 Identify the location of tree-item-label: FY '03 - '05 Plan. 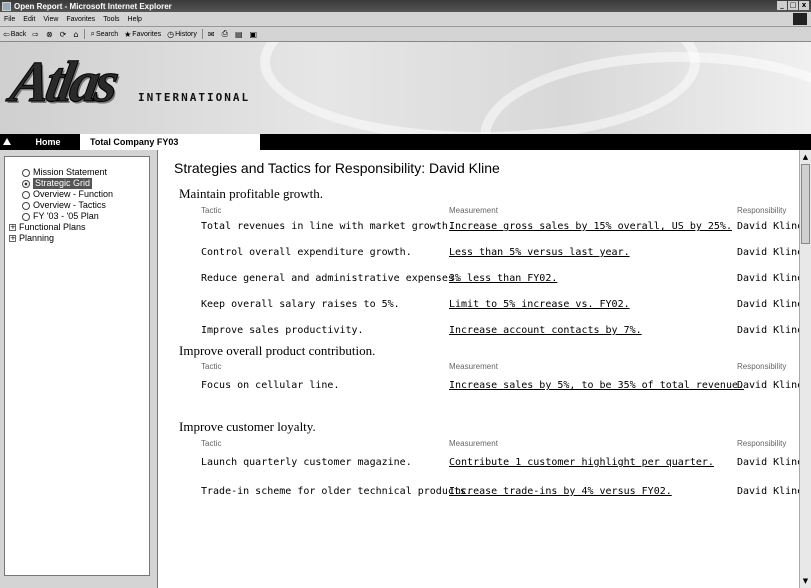
(66, 216).